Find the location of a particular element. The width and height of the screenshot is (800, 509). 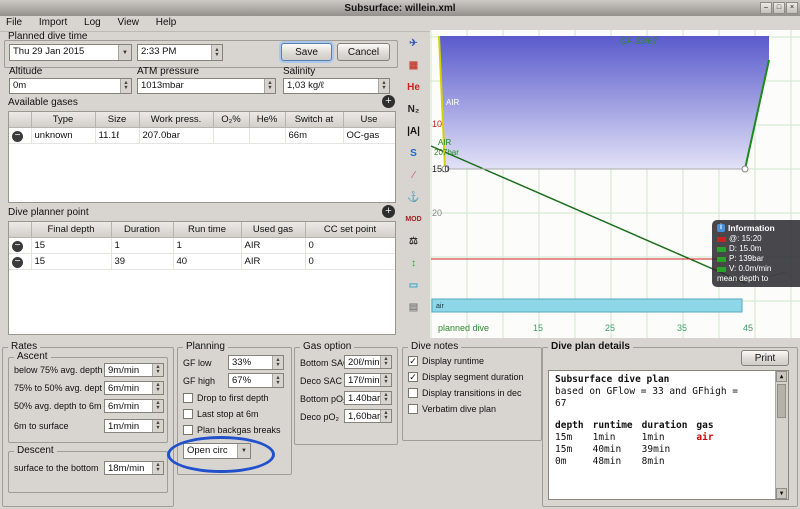

menu-view: View is located at coordinates (130, 22).